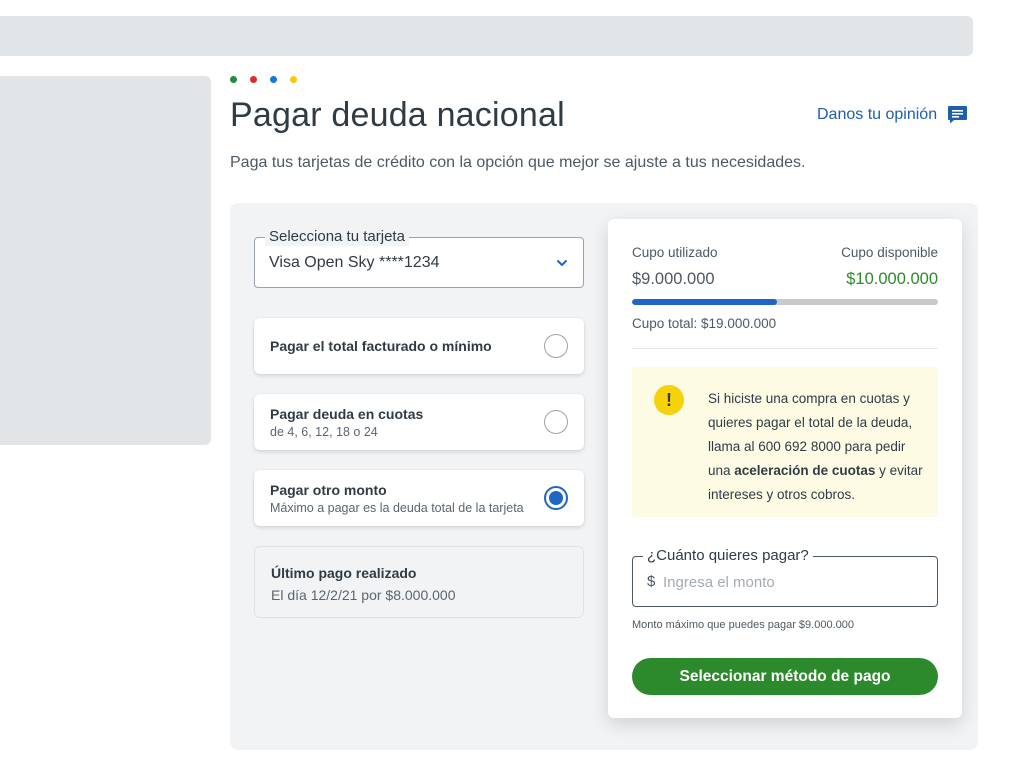 The image size is (1024, 767). I want to click on last-payment-detail: El día 12/2/21 por $8.000.000, so click(363, 595).